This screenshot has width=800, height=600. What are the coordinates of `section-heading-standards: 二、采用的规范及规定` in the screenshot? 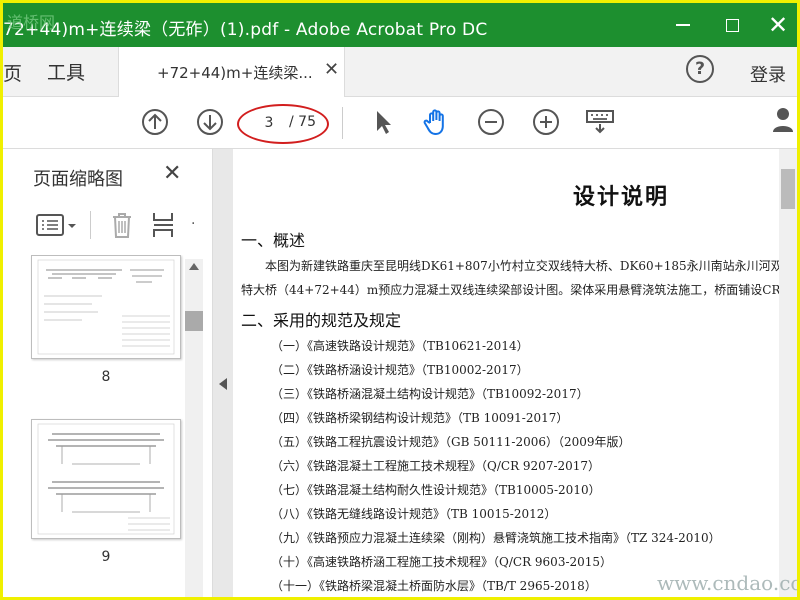 It's located at (321, 320).